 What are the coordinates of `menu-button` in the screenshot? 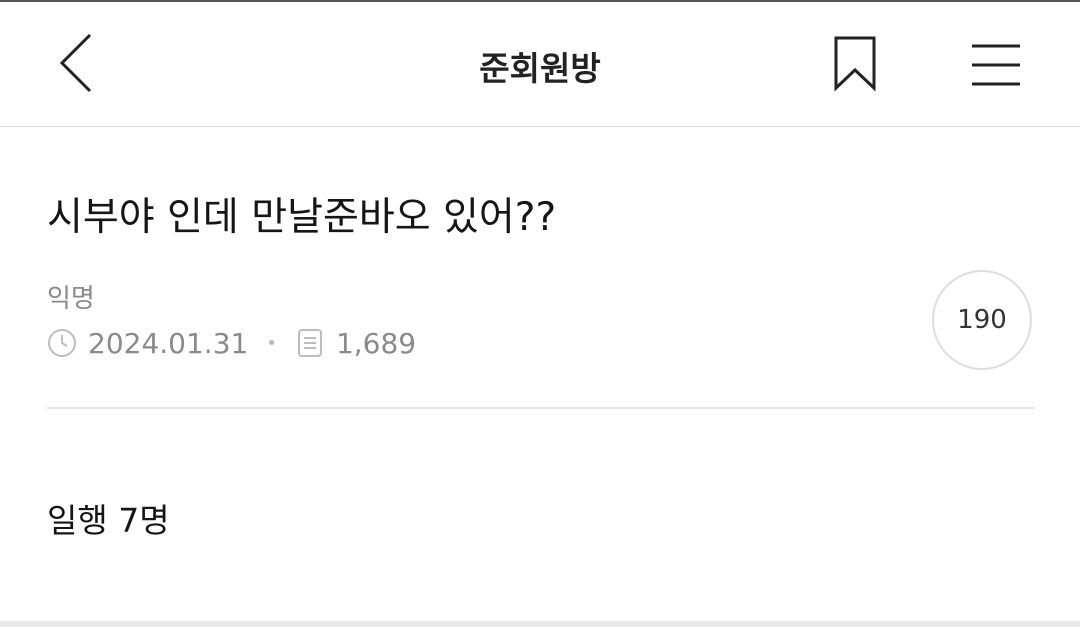 It's located at (996, 65).